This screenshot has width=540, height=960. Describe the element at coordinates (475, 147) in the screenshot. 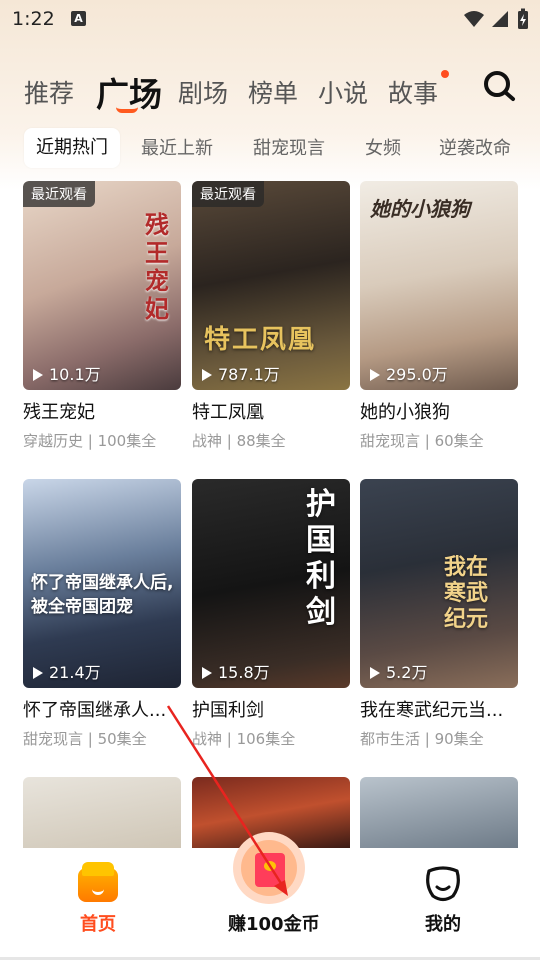

I see `chip-comeback: 逆袭改命` at that location.